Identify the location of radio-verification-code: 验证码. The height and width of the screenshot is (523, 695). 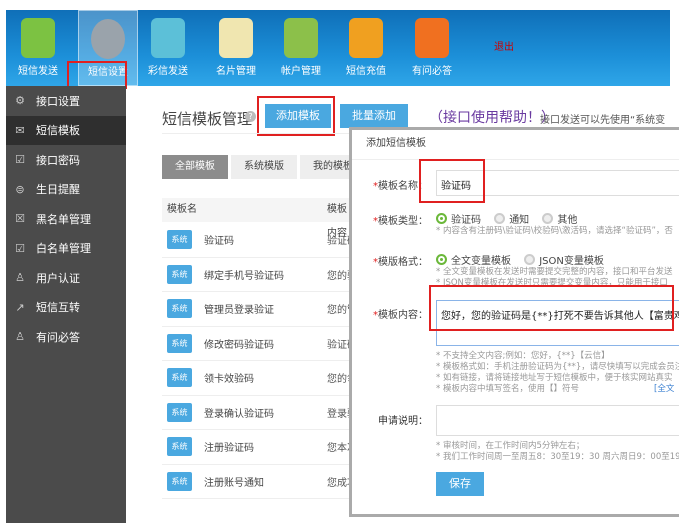
(458, 218).